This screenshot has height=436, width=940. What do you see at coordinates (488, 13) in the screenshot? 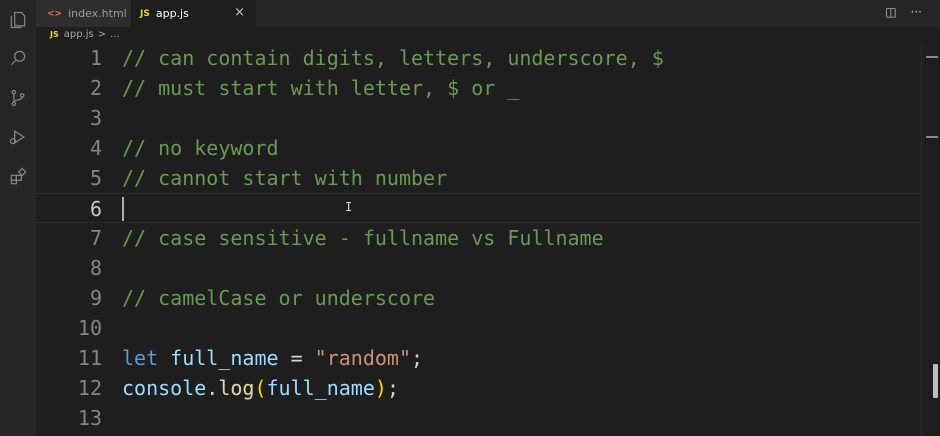
I see `tab-bar: <> index.html JS app.js × ◫ ···` at bounding box center [488, 13].